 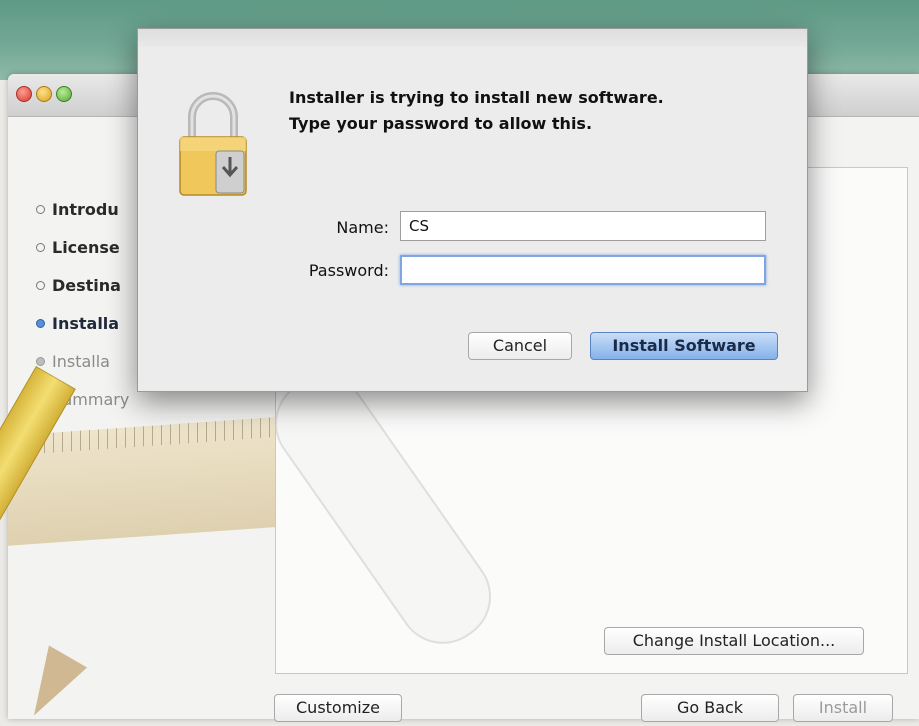 What do you see at coordinates (86, 247) in the screenshot?
I see `step-label: License` at bounding box center [86, 247].